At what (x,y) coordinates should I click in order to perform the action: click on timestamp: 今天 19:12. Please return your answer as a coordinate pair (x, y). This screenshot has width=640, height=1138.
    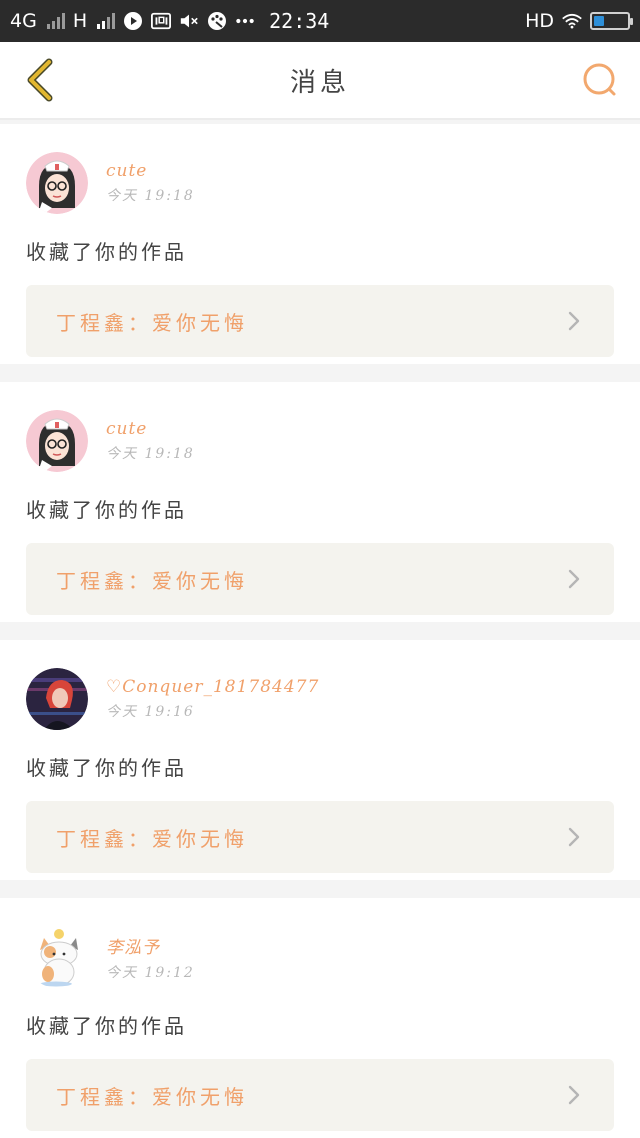
    Looking at the image, I should click on (150, 972).